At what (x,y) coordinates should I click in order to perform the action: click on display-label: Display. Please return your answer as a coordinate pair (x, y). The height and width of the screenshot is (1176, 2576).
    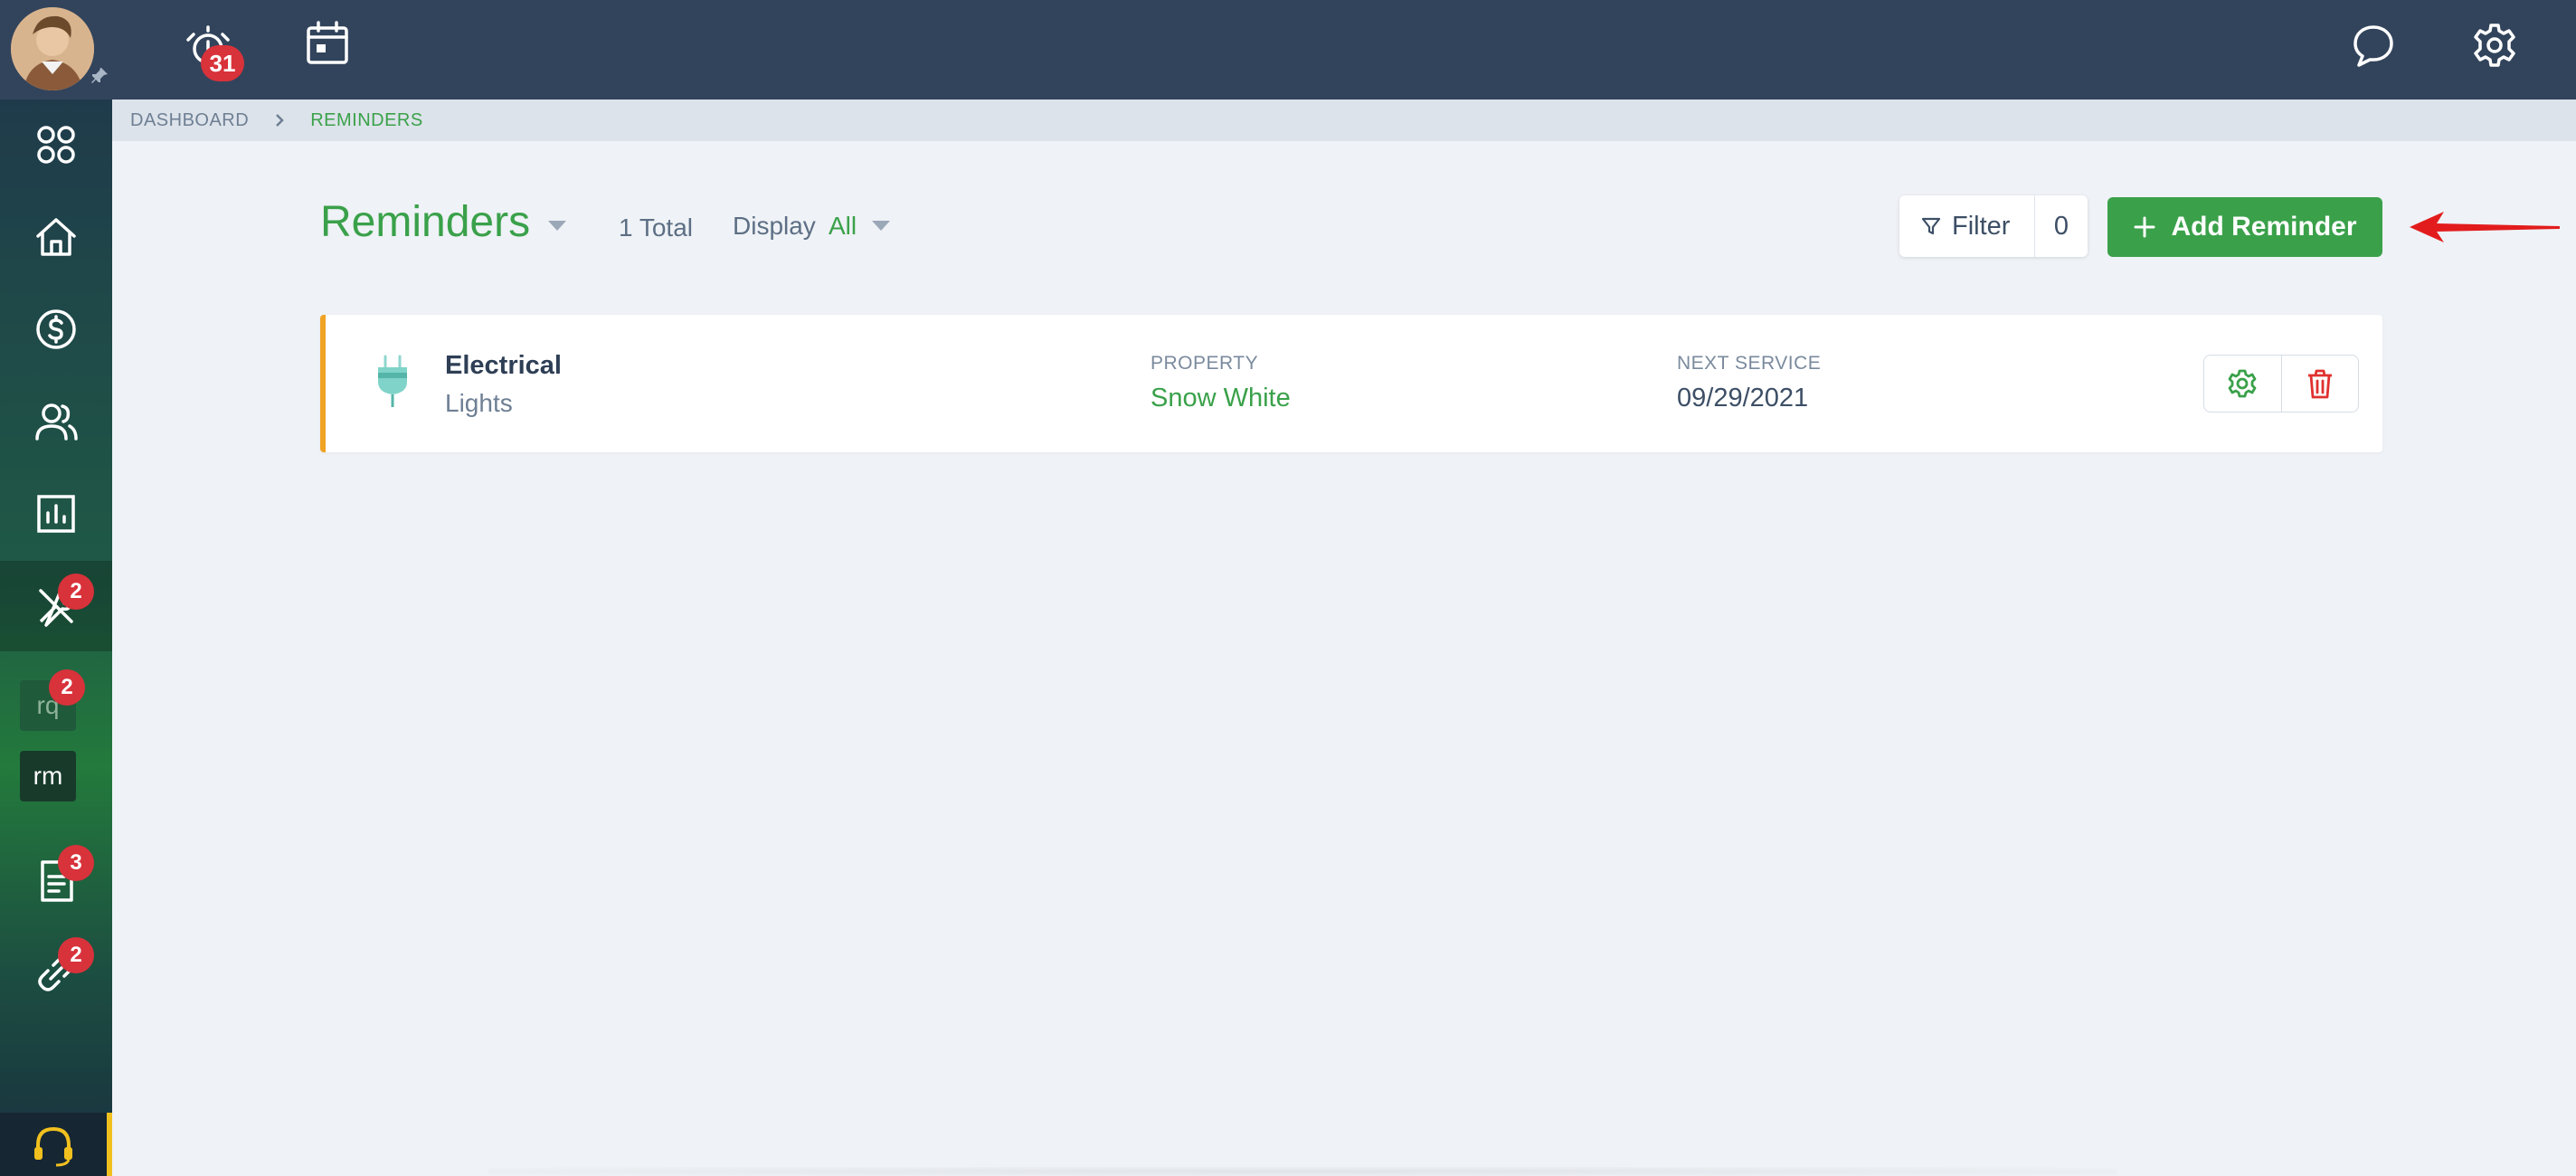
    Looking at the image, I should click on (775, 226).